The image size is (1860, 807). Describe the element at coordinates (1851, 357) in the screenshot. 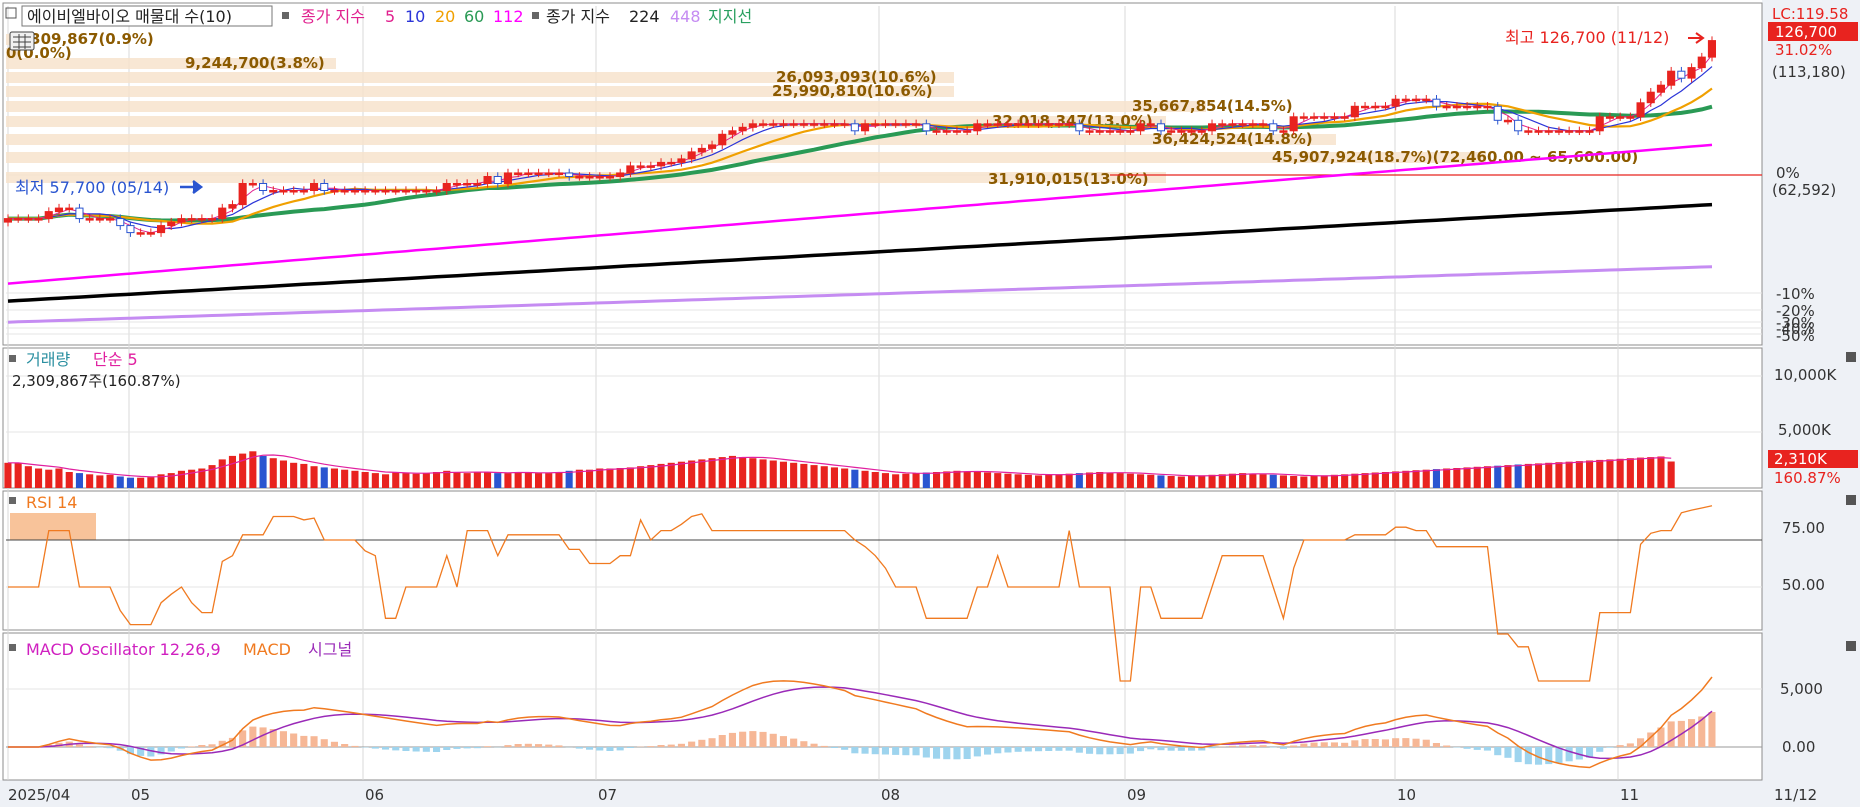

I see `volume-close-icon` at that location.